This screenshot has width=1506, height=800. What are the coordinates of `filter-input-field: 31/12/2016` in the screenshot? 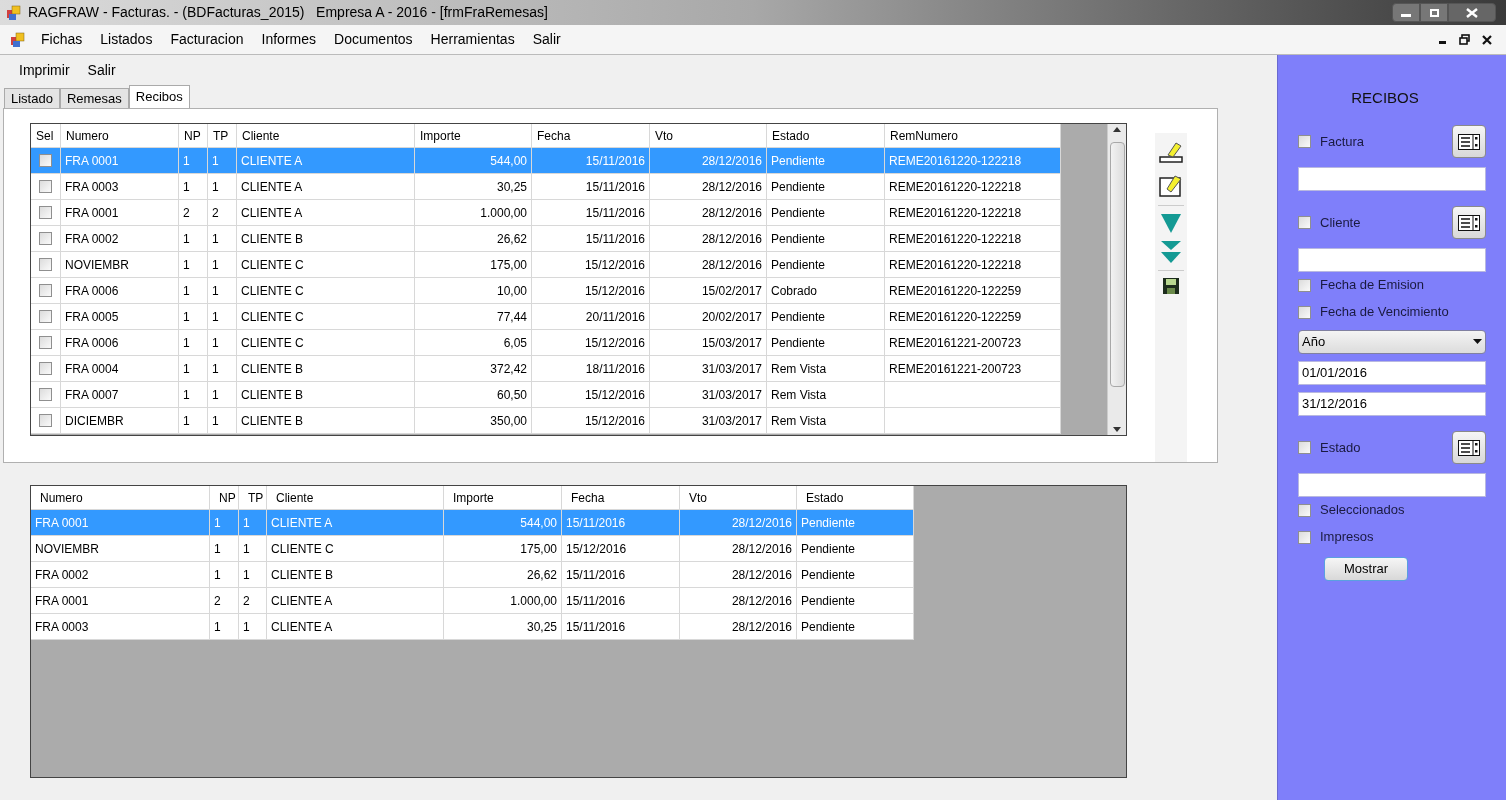 It's located at (1392, 403).